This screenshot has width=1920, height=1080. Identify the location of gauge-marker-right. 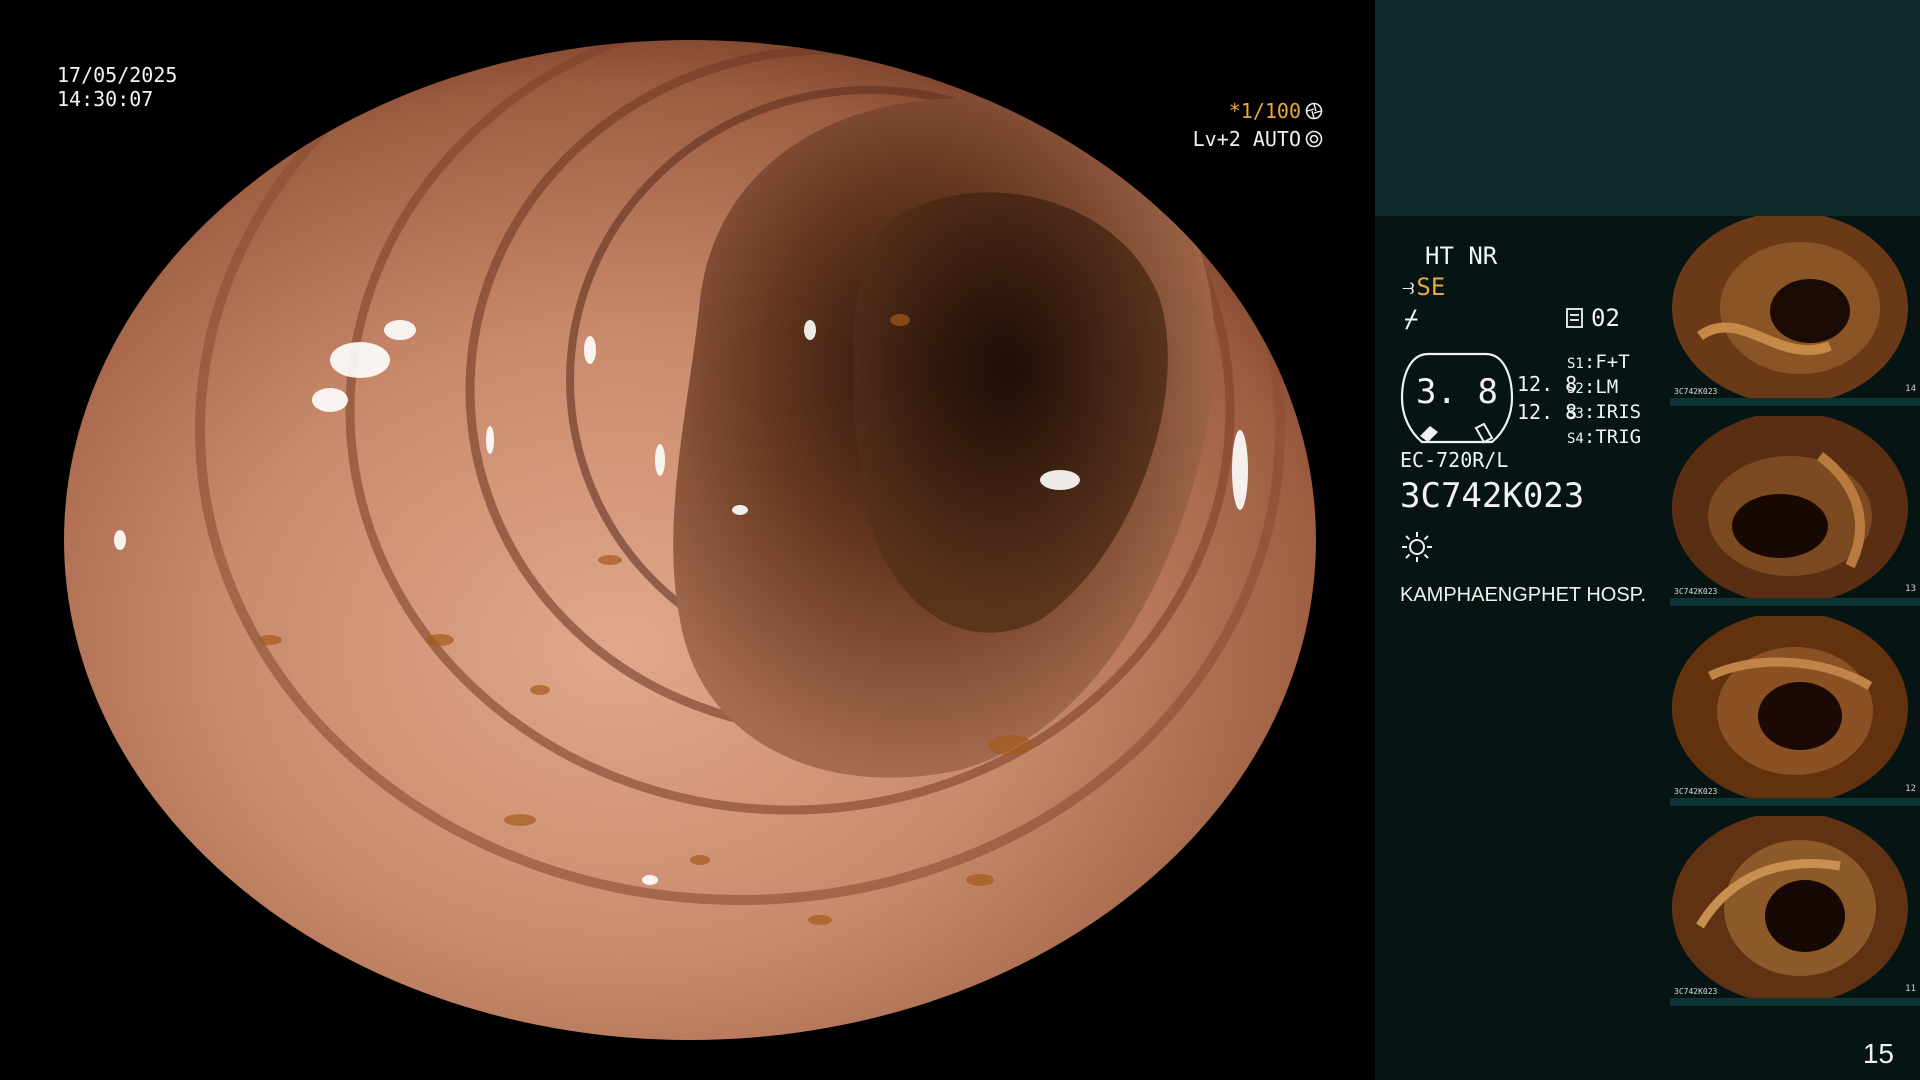
(1484, 433).